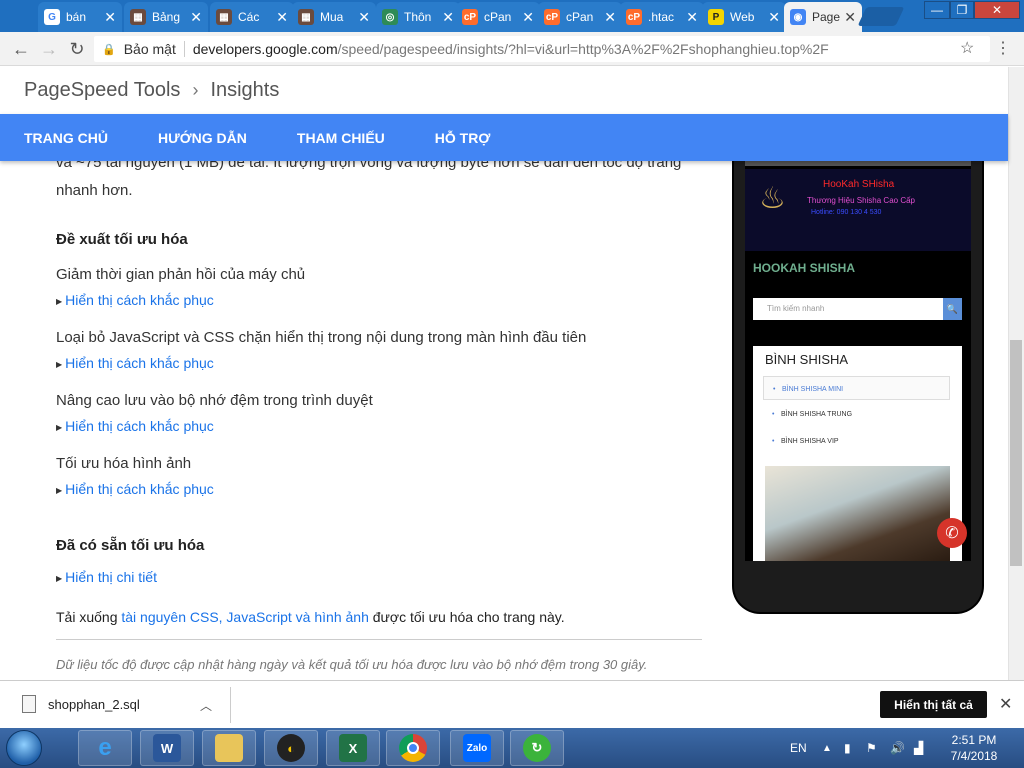 The height and width of the screenshot is (768, 1024). Describe the element at coordinates (49, 49) in the screenshot. I see `forward-arrow-icon: →` at that location.